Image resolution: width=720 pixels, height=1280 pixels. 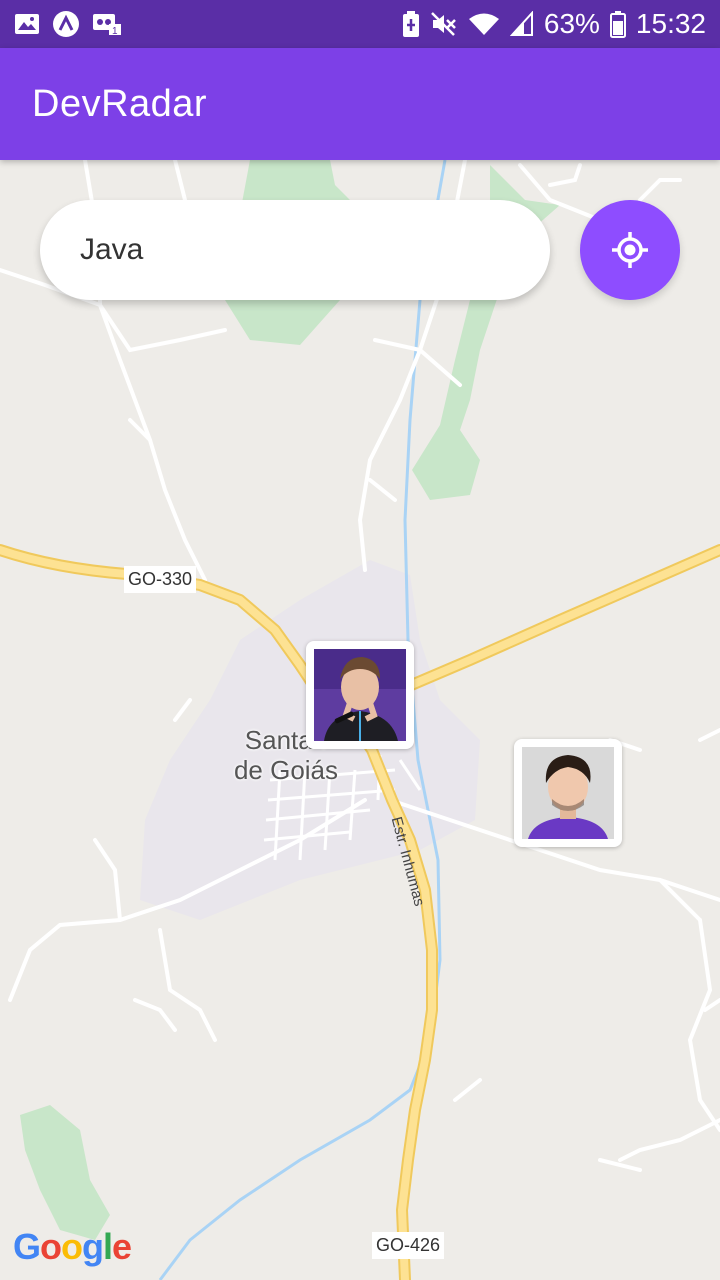 I want to click on my-location-icon, so click(x=630, y=250).